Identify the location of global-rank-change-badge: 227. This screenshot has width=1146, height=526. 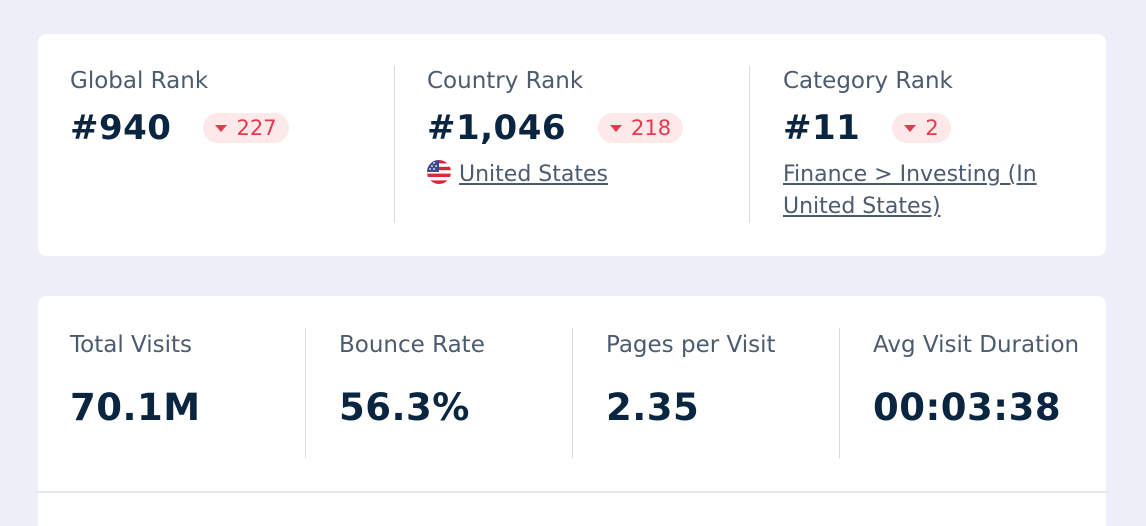
(246, 128).